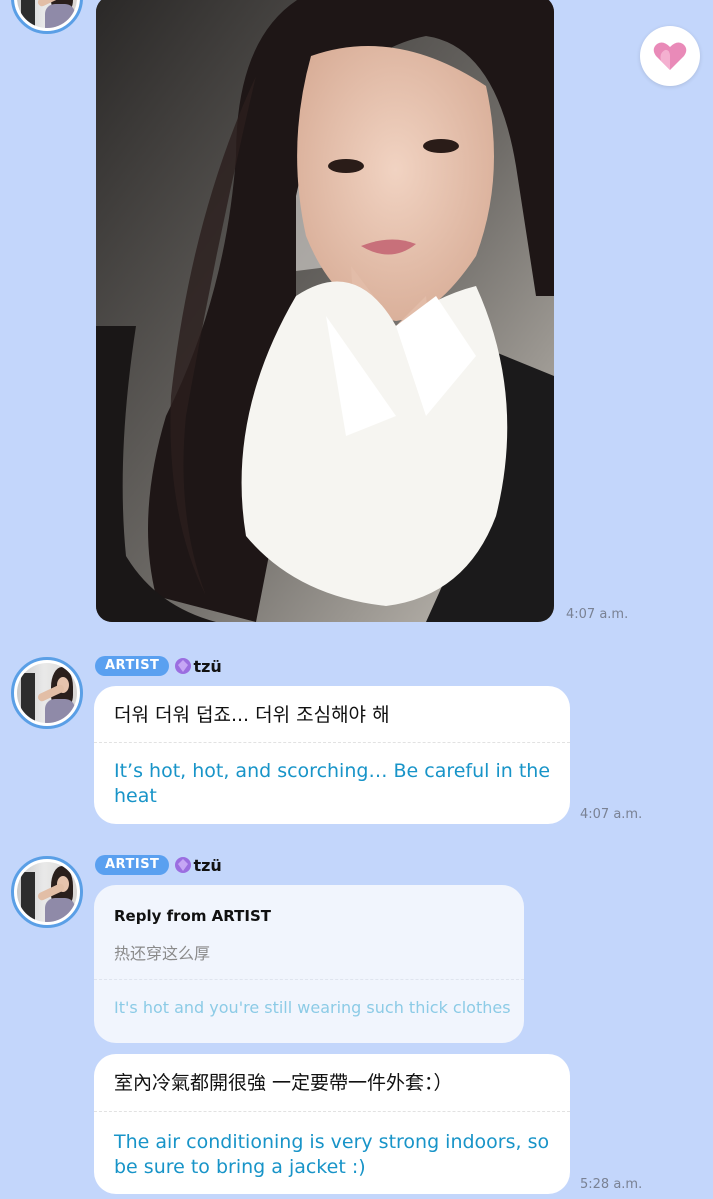  What do you see at coordinates (193, 916) in the screenshot?
I see `reply-title: Reply from ARTIST` at bounding box center [193, 916].